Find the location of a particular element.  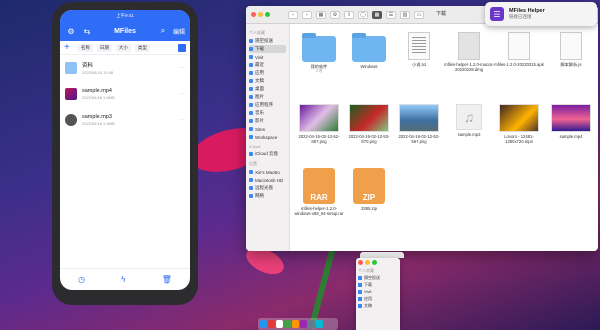

file-item: Windows is located at coordinates (369, 51).